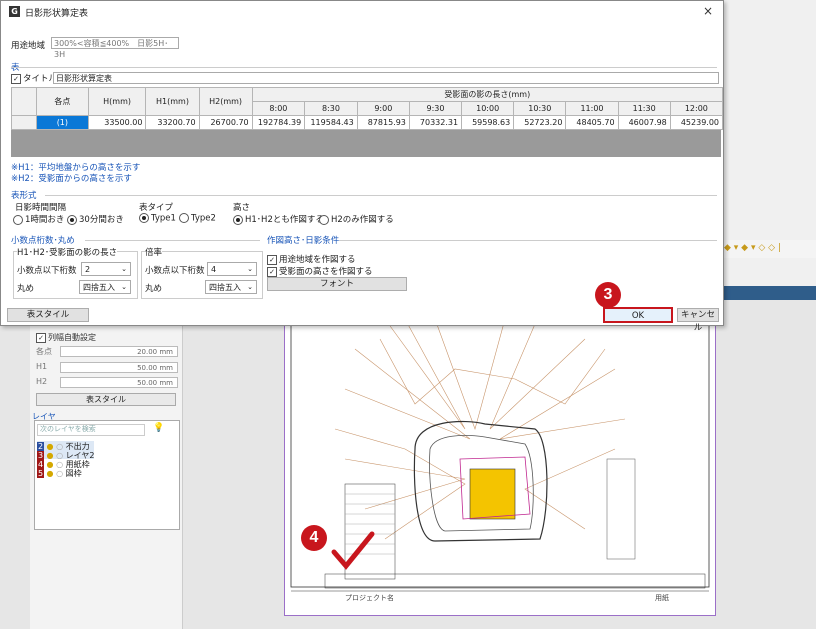  I want to click on interval-opt2: 30分間おき, so click(95, 219).